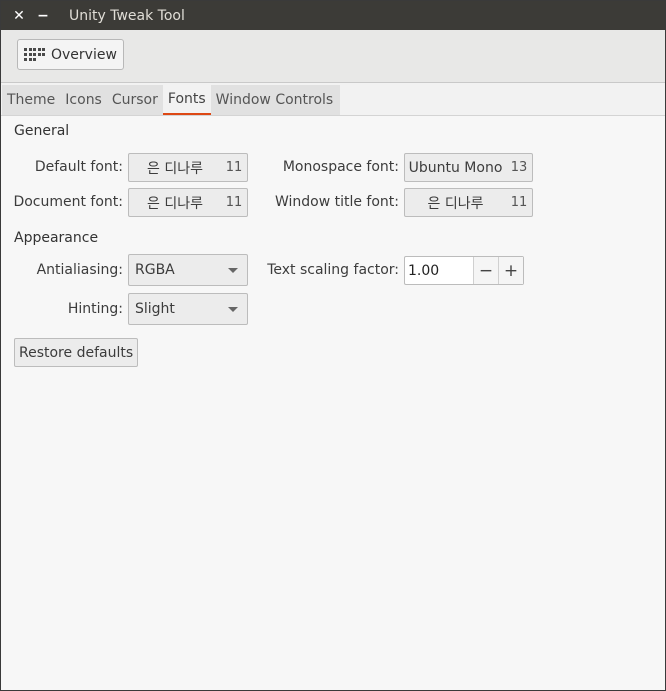 This screenshot has width=666, height=691. Describe the element at coordinates (455, 167) in the screenshot. I see `monospace-font-name: Ubuntu Mono` at that location.